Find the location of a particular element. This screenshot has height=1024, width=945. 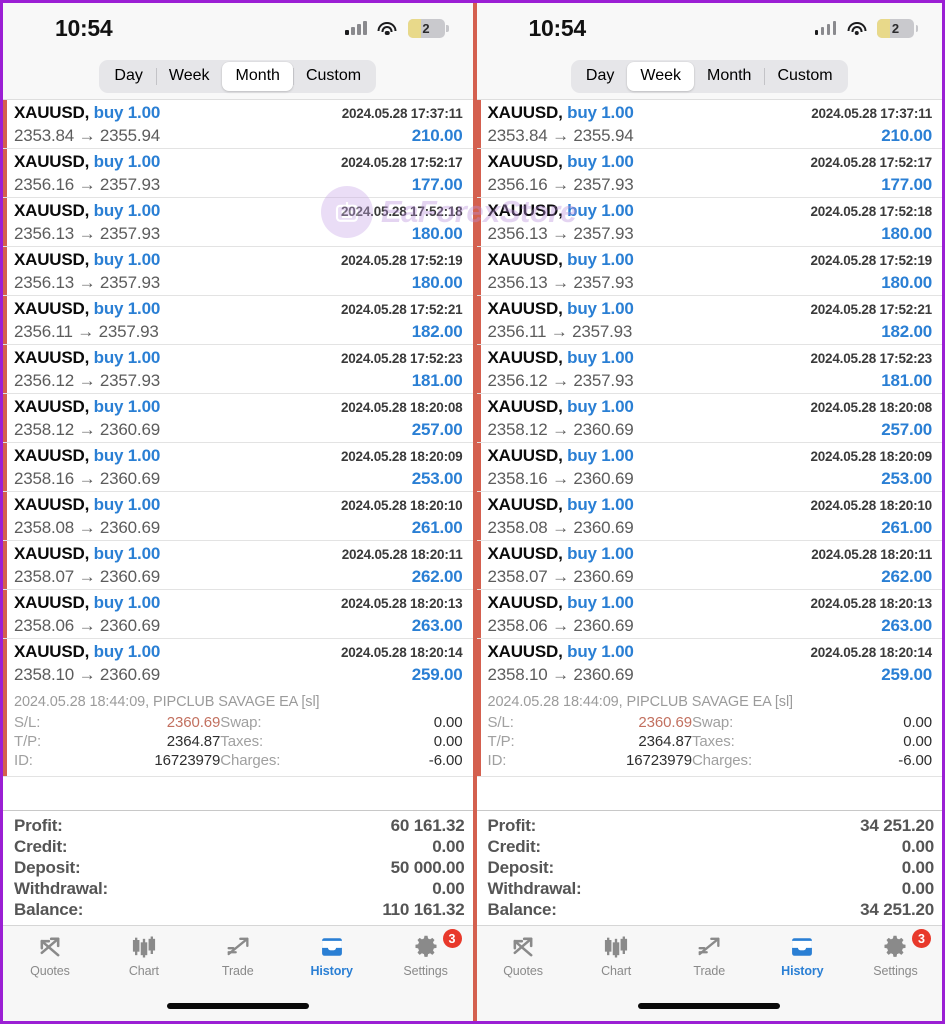

home-indicator-area-right is located at coordinates (709, 1006).